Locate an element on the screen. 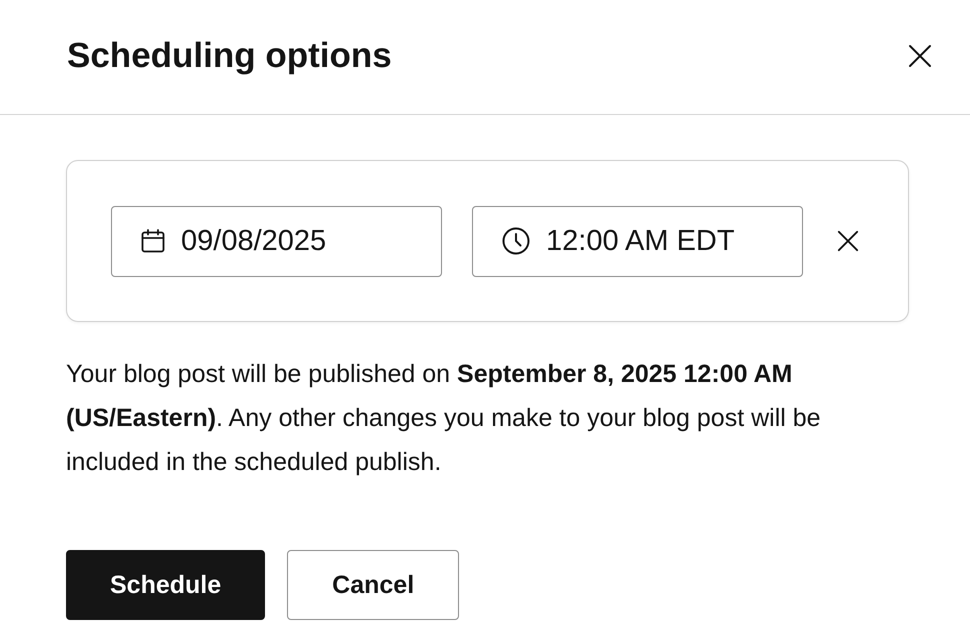 The image size is (970, 640). time-field: 12:00 AM EDT is located at coordinates (637, 241).